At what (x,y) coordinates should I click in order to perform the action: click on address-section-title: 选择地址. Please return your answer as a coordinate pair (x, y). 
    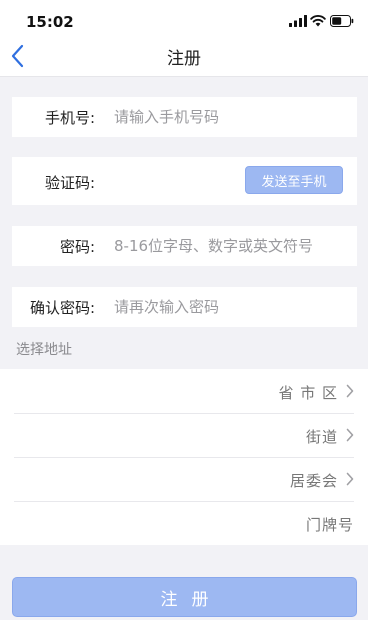
    Looking at the image, I should click on (44, 350).